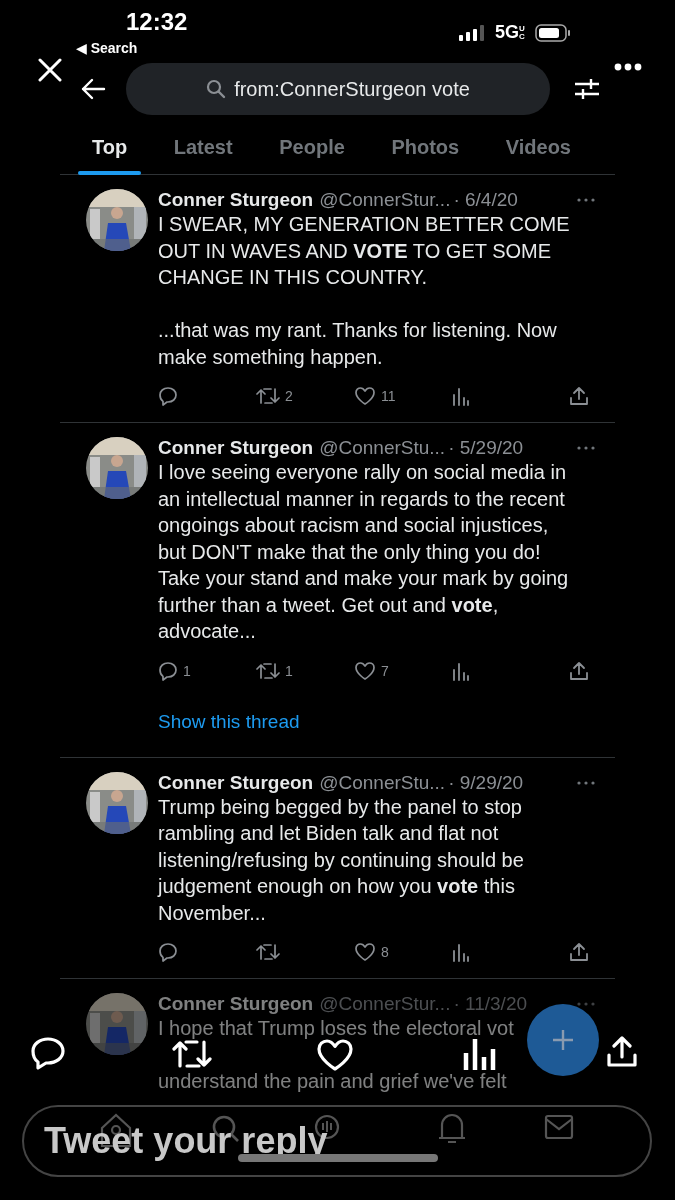  What do you see at coordinates (338, 89) in the screenshot?
I see `search-field: from:ConnerSturgeon vote` at bounding box center [338, 89].